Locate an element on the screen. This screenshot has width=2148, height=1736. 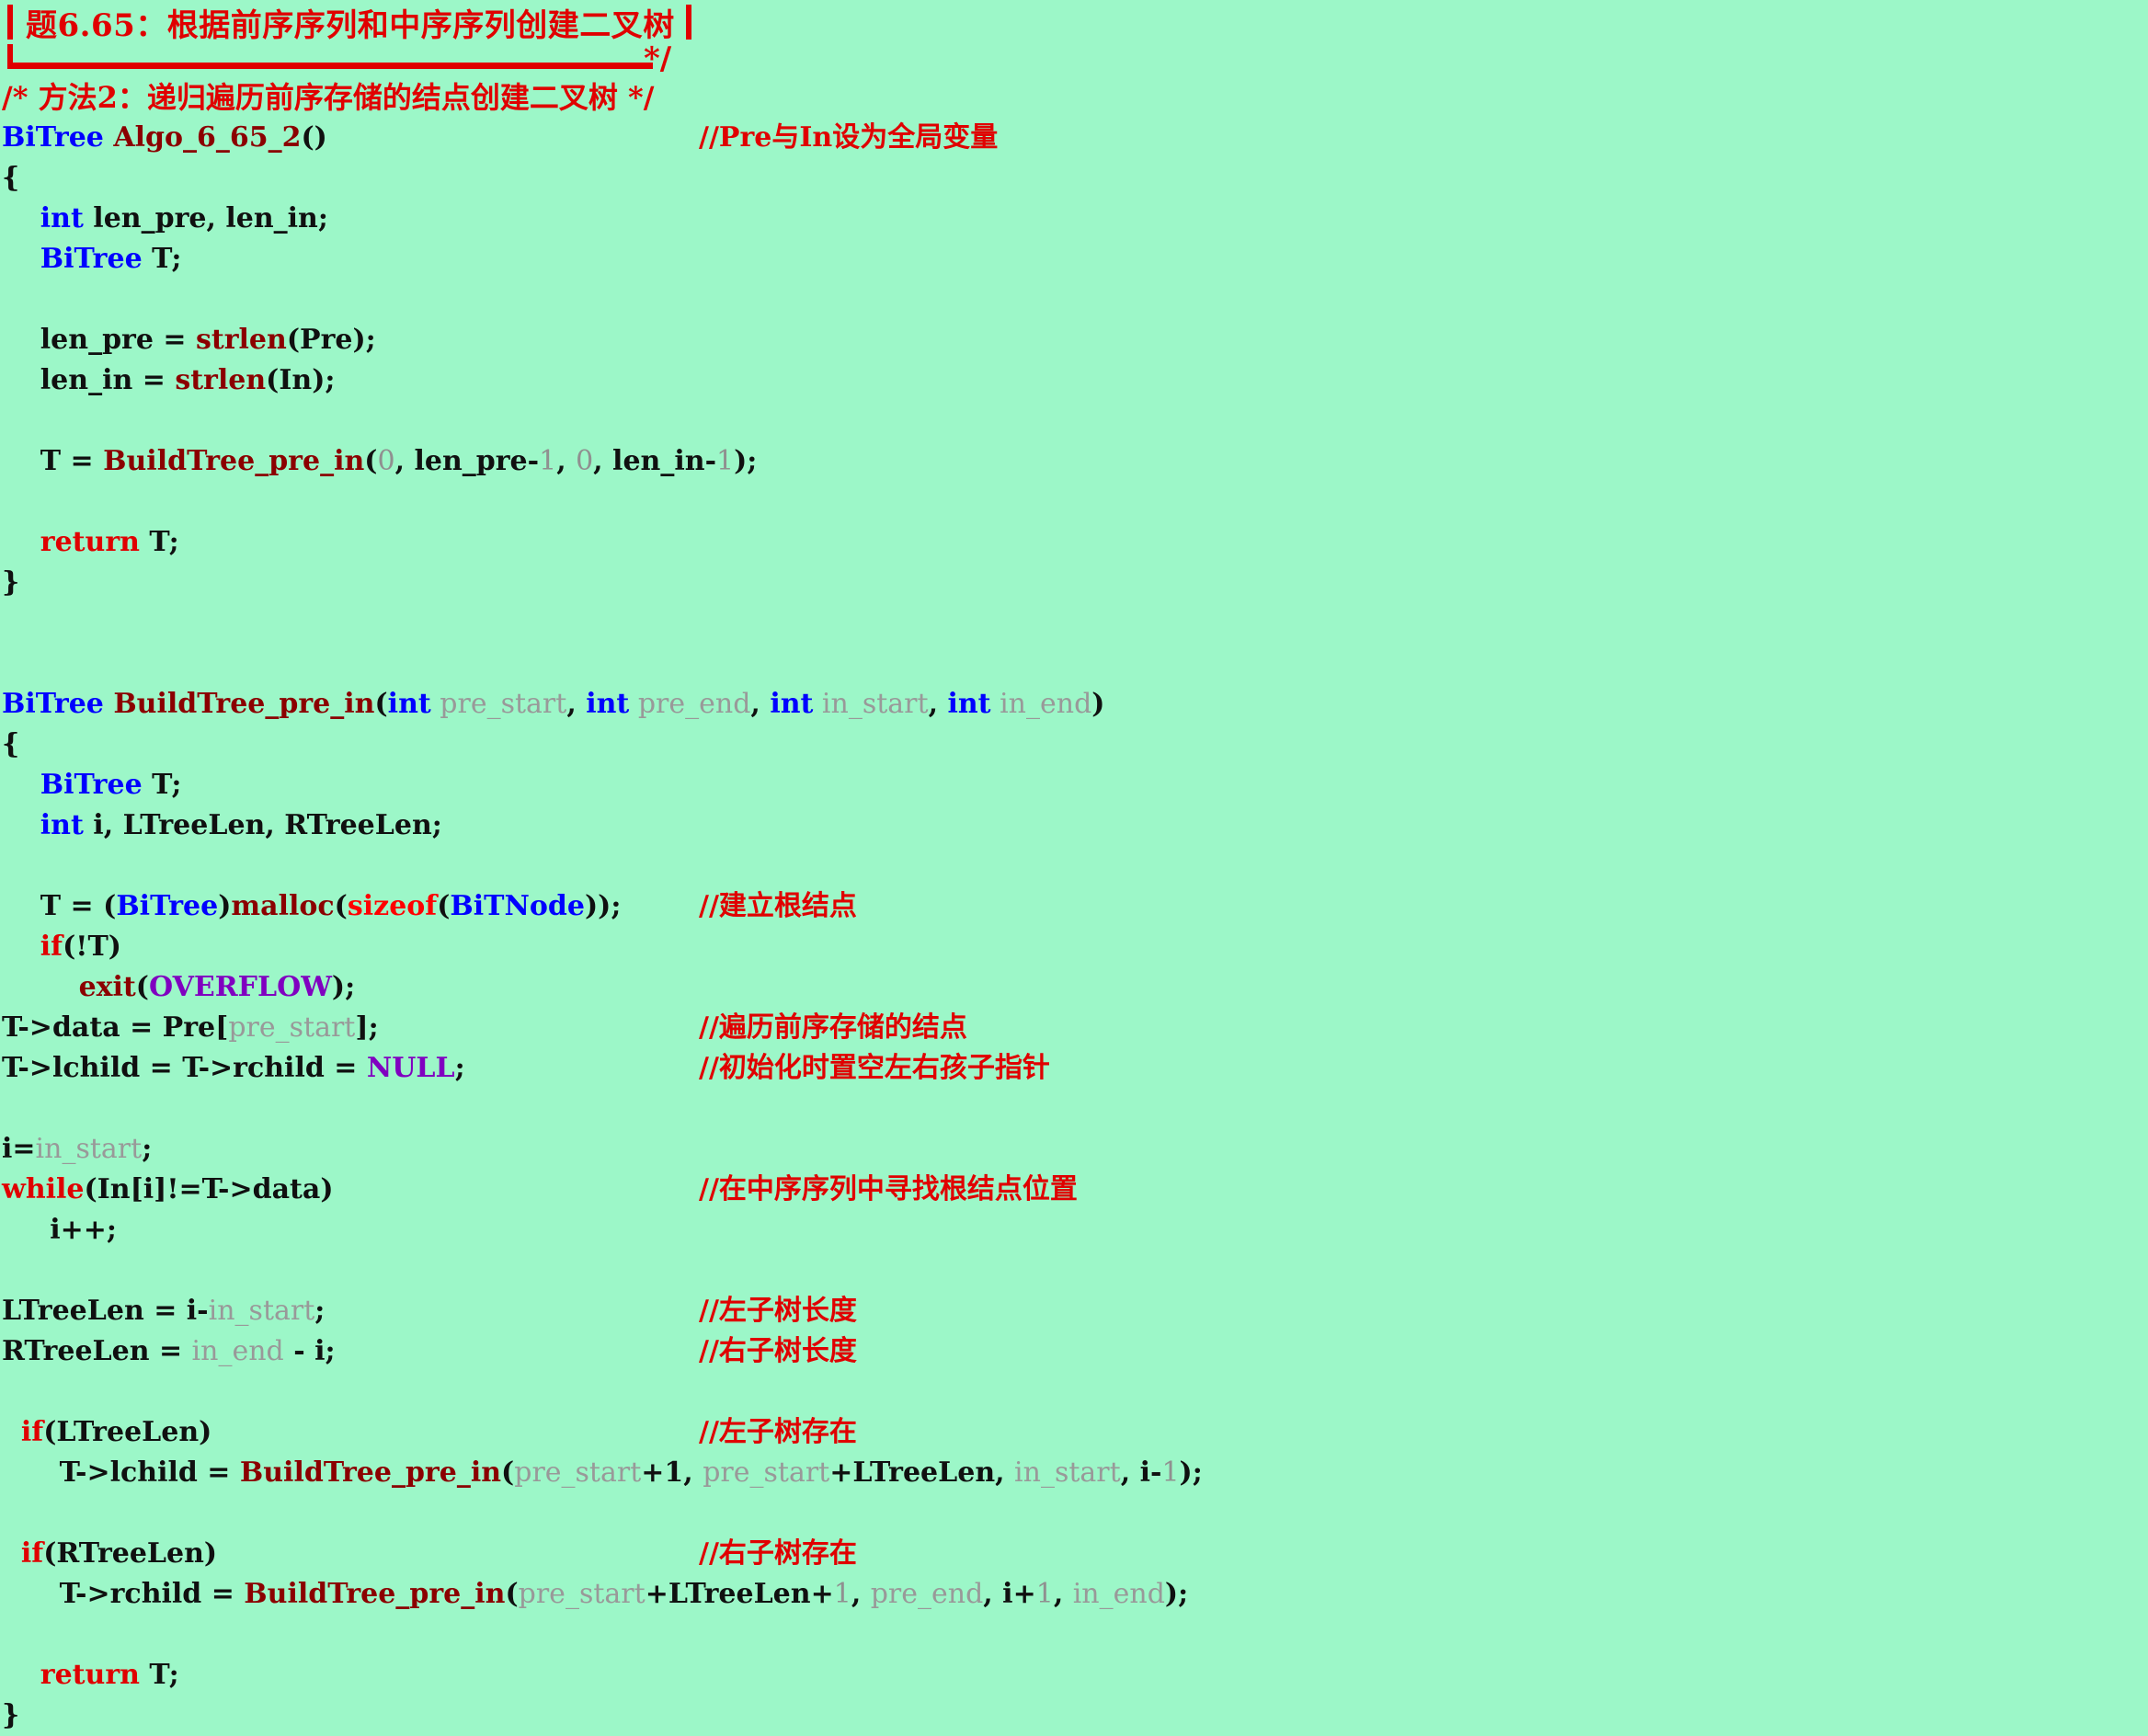
code-line-brace-close-1: } is located at coordinates (1074, 583).